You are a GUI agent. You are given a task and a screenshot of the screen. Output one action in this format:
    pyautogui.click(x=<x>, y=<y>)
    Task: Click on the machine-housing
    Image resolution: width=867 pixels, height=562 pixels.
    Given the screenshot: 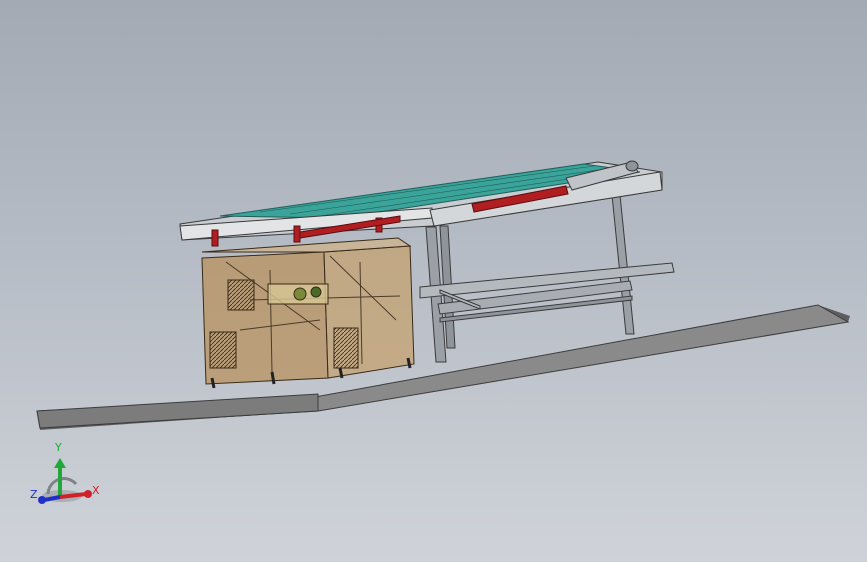 What is the action you would take?
    pyautogui.click(x=308, y=313)
    